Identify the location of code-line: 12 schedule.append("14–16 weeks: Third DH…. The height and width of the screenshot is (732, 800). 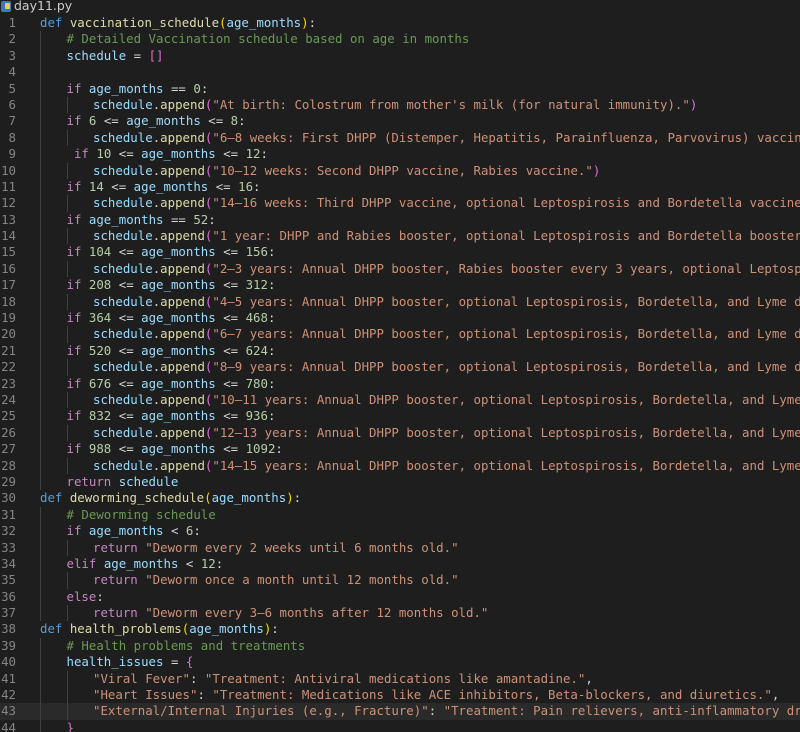
(400, 203).